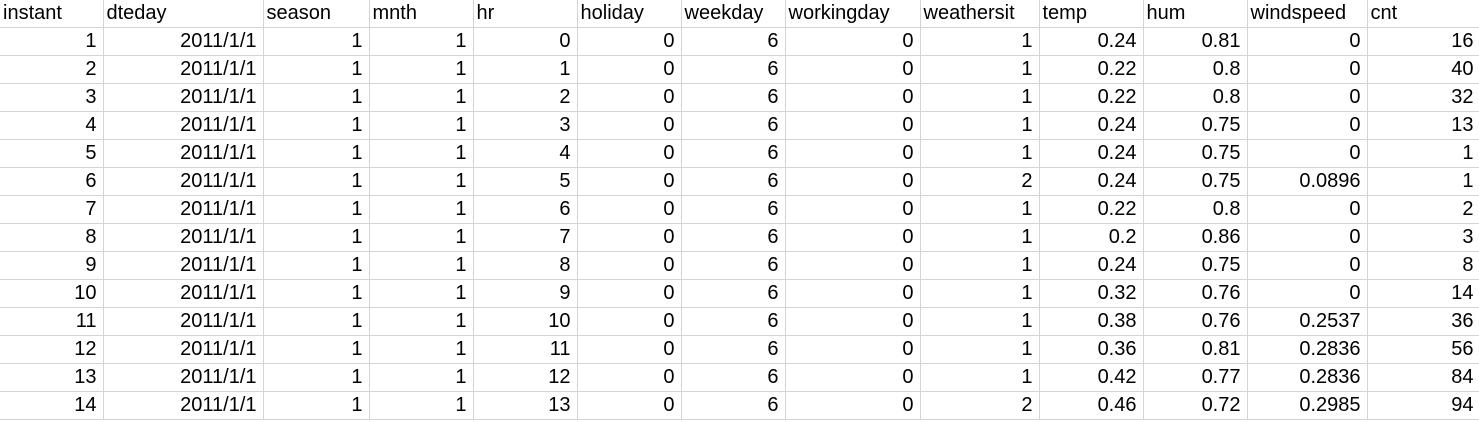 Image resolution: width=1479 pixels, height=422 pixels. Describe the element at coordinates (1091, 405) in the screenshot. I see `cell-temp: 0.46` at that location.